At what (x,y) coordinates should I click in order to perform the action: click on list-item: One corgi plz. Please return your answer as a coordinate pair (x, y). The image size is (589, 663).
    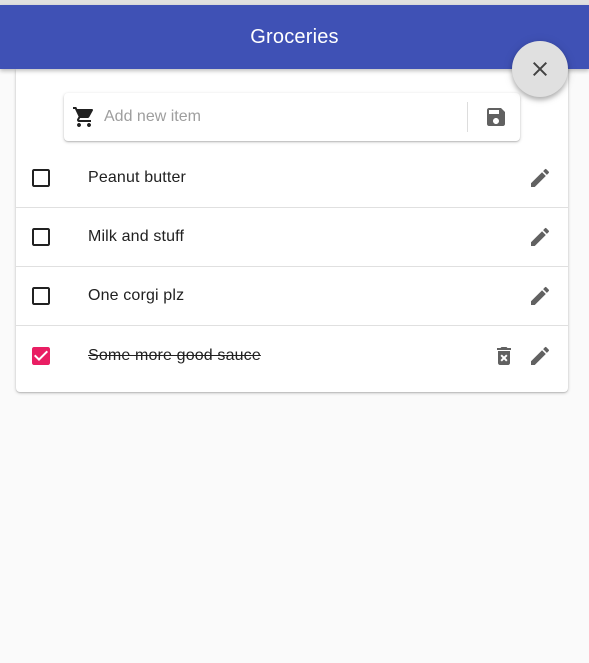
    Looking at the image, I should click on (292, 296).